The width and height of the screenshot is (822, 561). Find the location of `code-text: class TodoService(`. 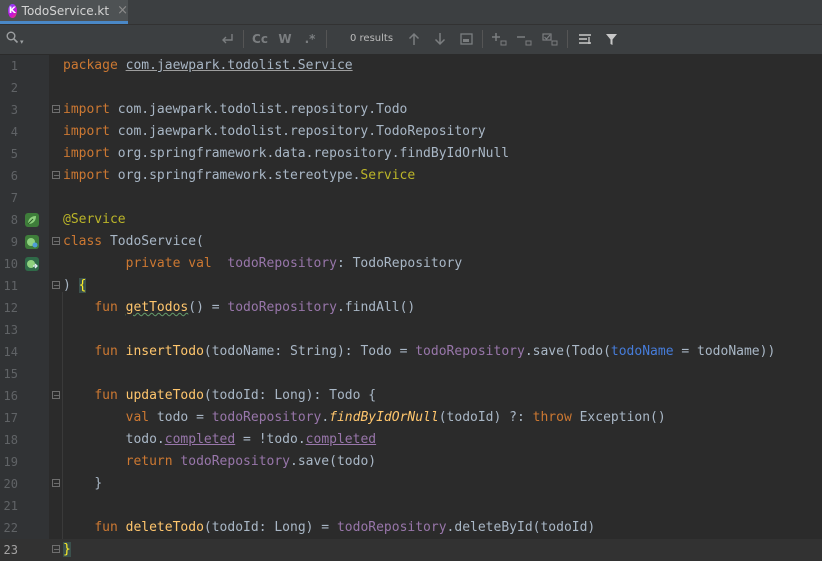

code-text: class TodoService( is located at coordinates (133, 241).